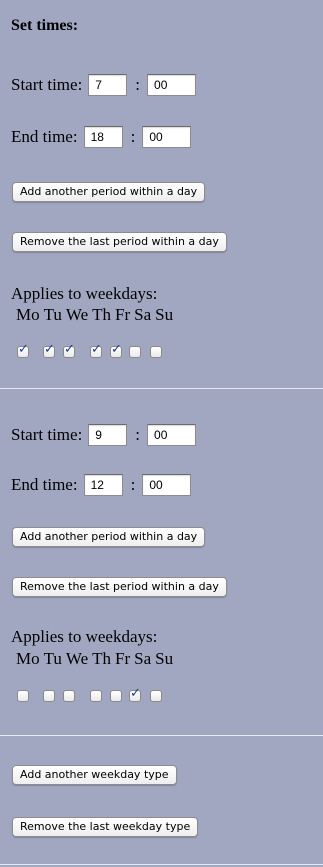 Image resolution: width=323 pixels, height=867 pixels. I want to click on weekday-header-1: Mo Tu We Th Fr Sa Su, so click(96, 315).